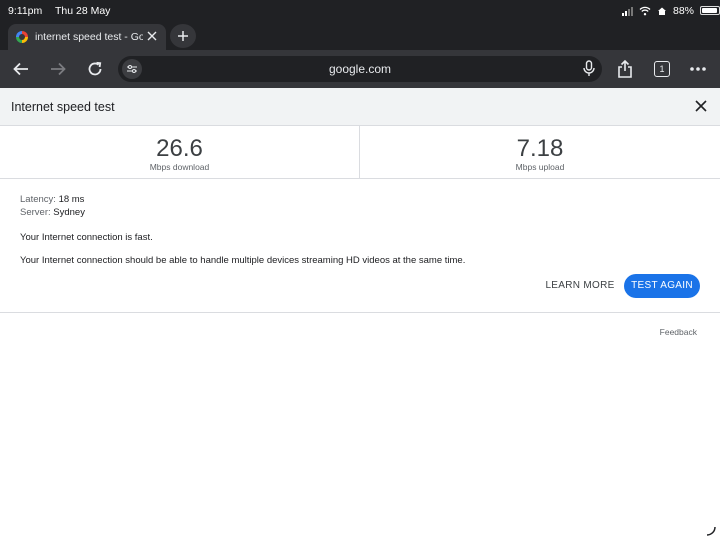  What do you see at coordinates (645, 11) in the screenshot?
I see `wifi-icon` at bounding box center [645, 11].